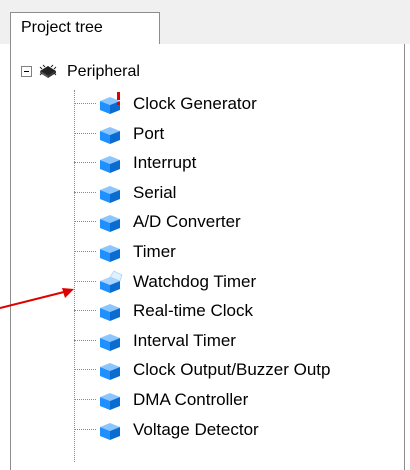 This screenshot has height=470, width=410. I want to click on tree-item: Interval Timer, so click(234, 341).